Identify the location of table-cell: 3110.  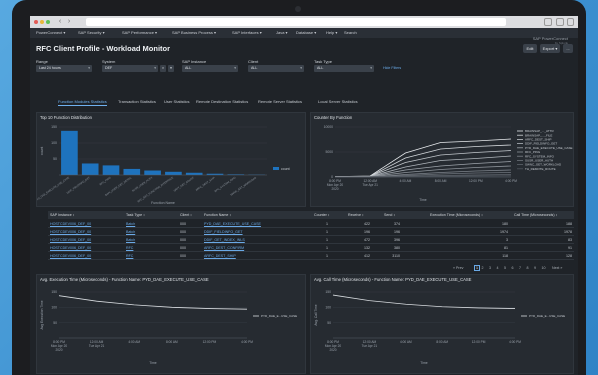
(396, 256).